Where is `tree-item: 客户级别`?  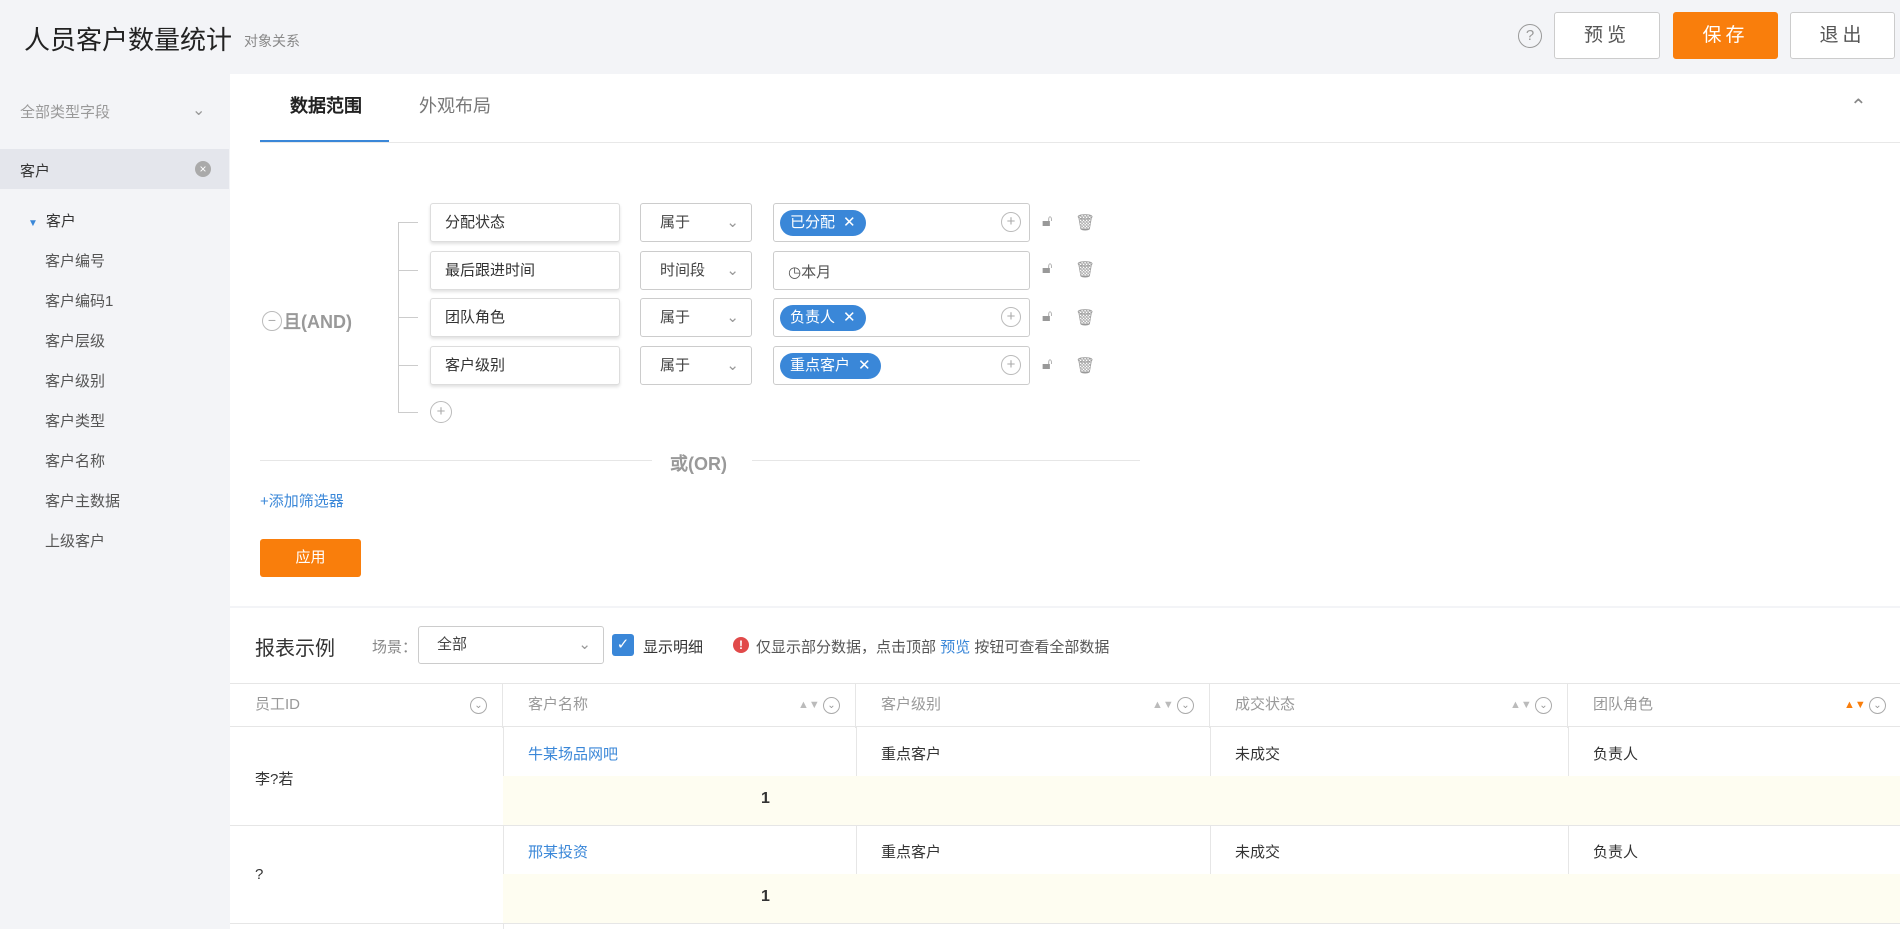 tree-item: 客户级别 is located at coordinates (75, 380).